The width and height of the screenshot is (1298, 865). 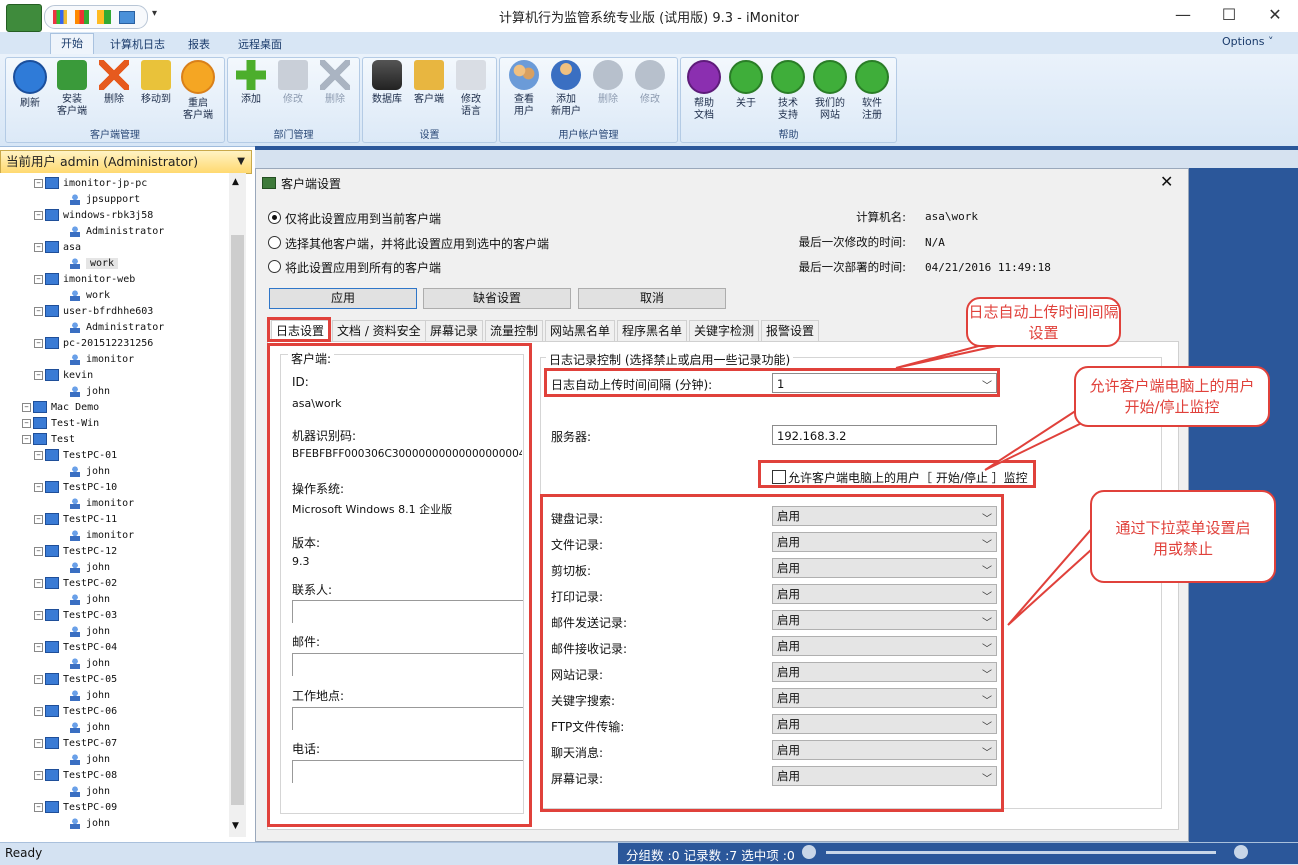 What do you see at coordinates (1172, 396) in the screenshot?
I see `callout-allow: 允许客户端电脑上的用户开始/停止监控` at bounding box center [1172, 396].